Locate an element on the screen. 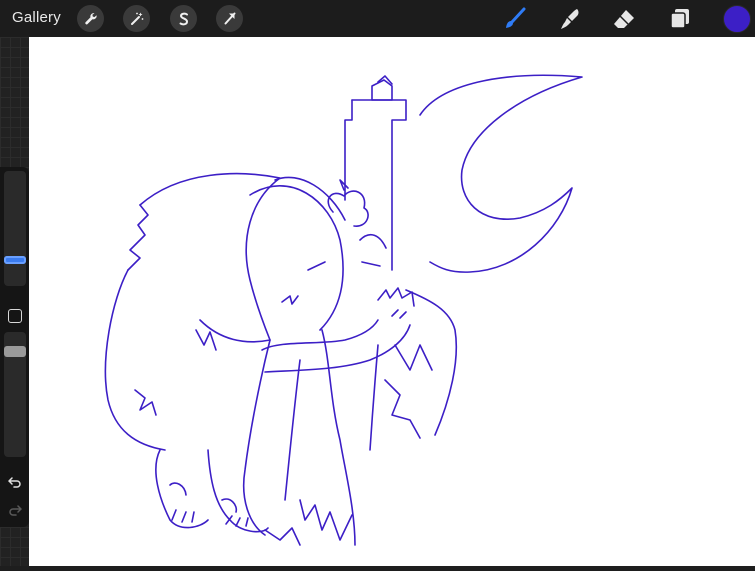 This screenshot has height=571, width=755. smudge-icon is located at coordinates (570, 19).